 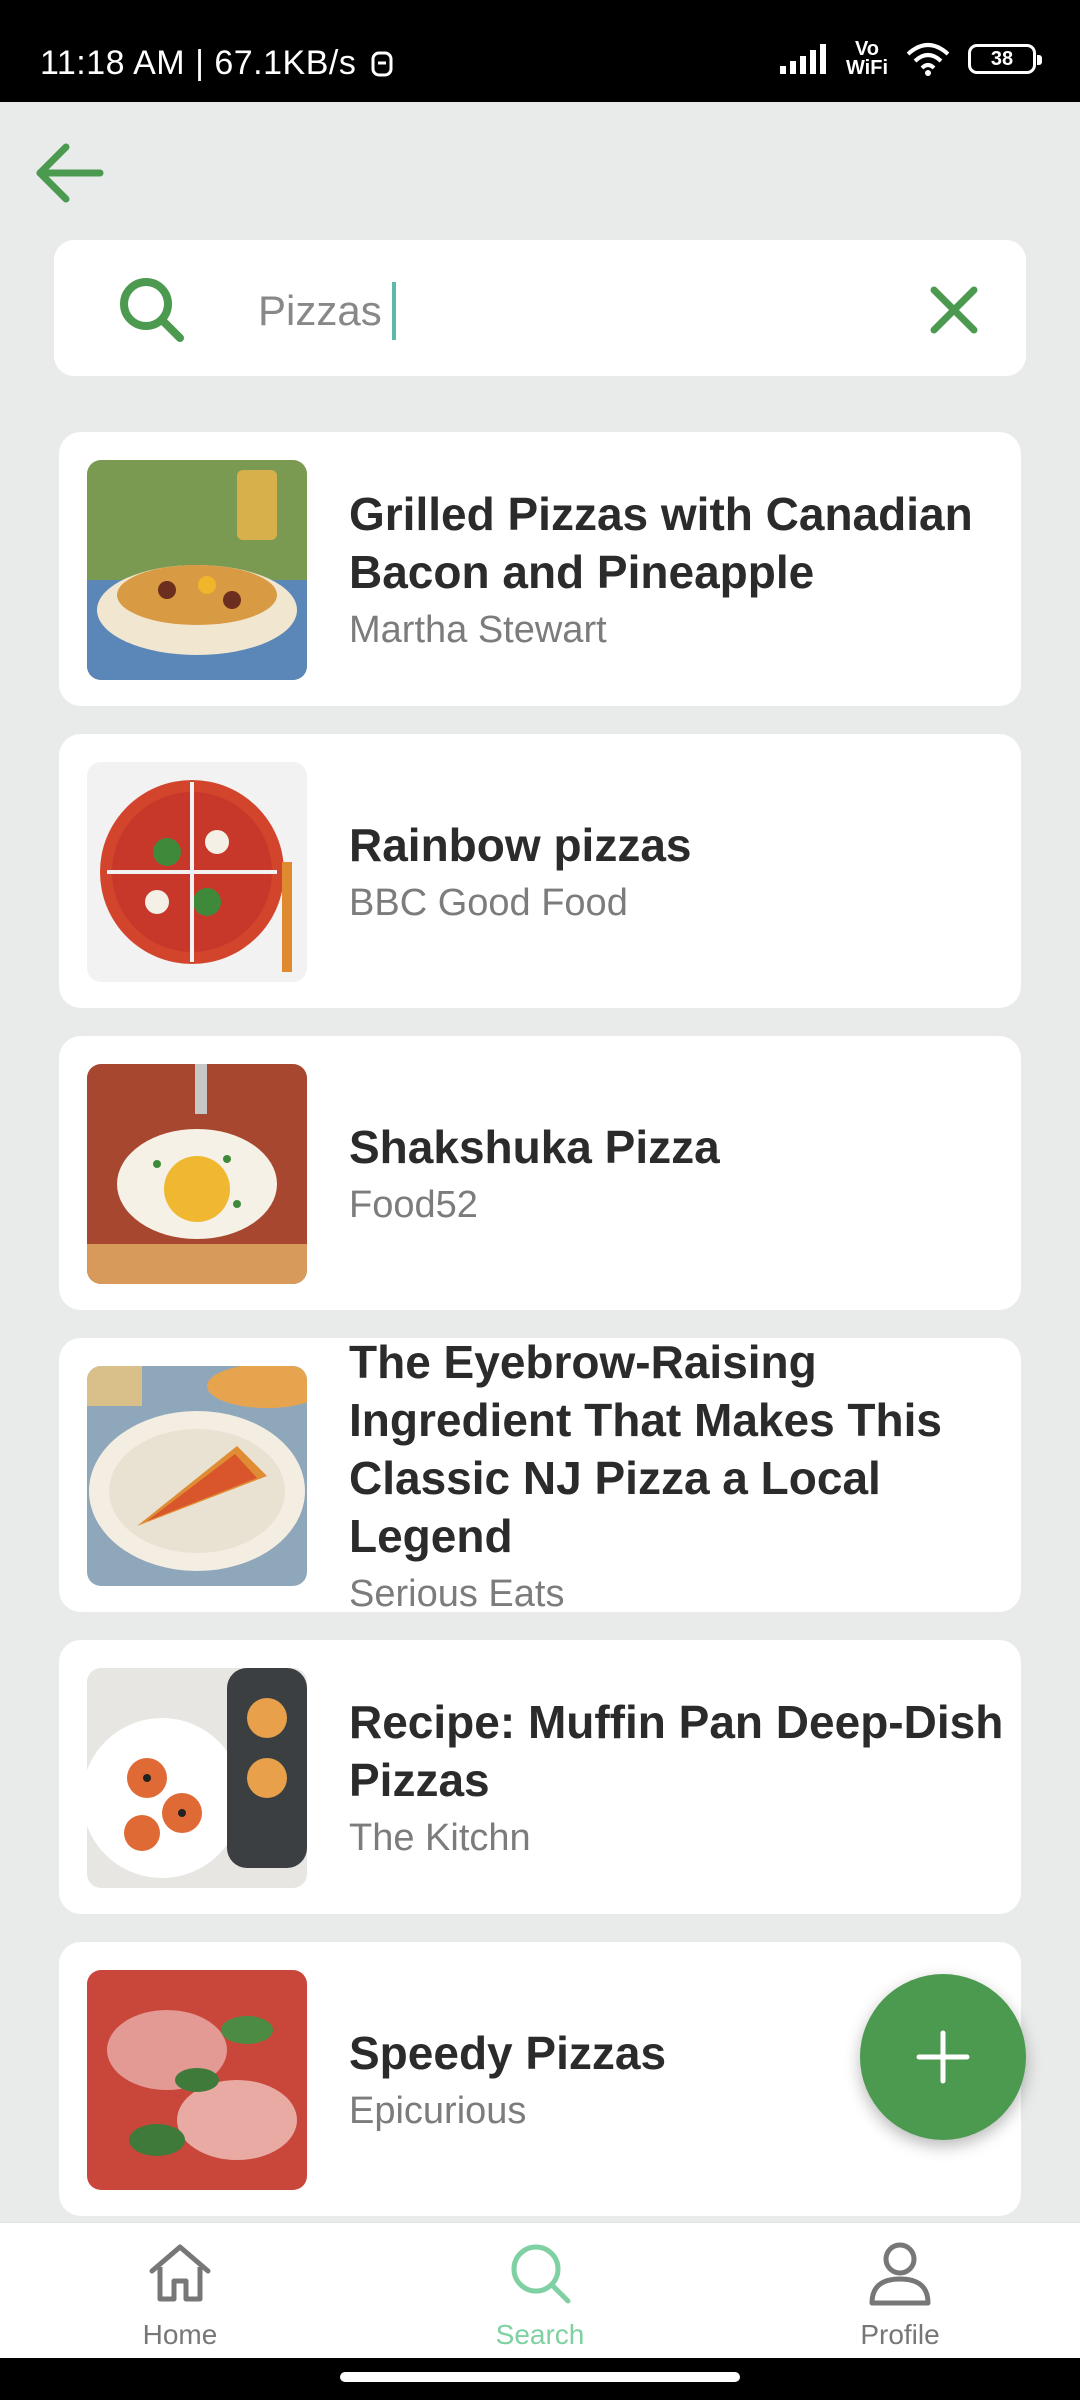 I want to click on back-button, so click(x=70, y=173).